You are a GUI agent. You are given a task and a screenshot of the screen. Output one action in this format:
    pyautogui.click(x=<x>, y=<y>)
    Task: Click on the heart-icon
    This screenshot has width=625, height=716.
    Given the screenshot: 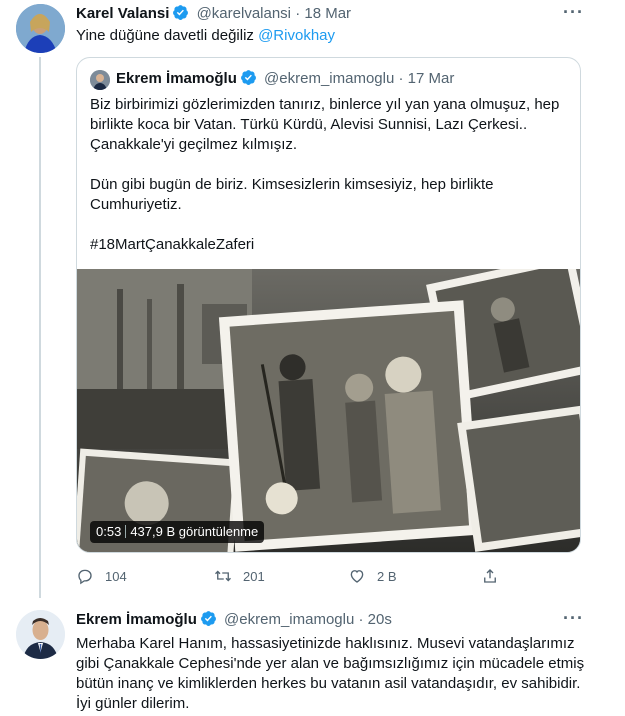 What is the action you would take?
    pyautogui.click(x=357, y=576)
    